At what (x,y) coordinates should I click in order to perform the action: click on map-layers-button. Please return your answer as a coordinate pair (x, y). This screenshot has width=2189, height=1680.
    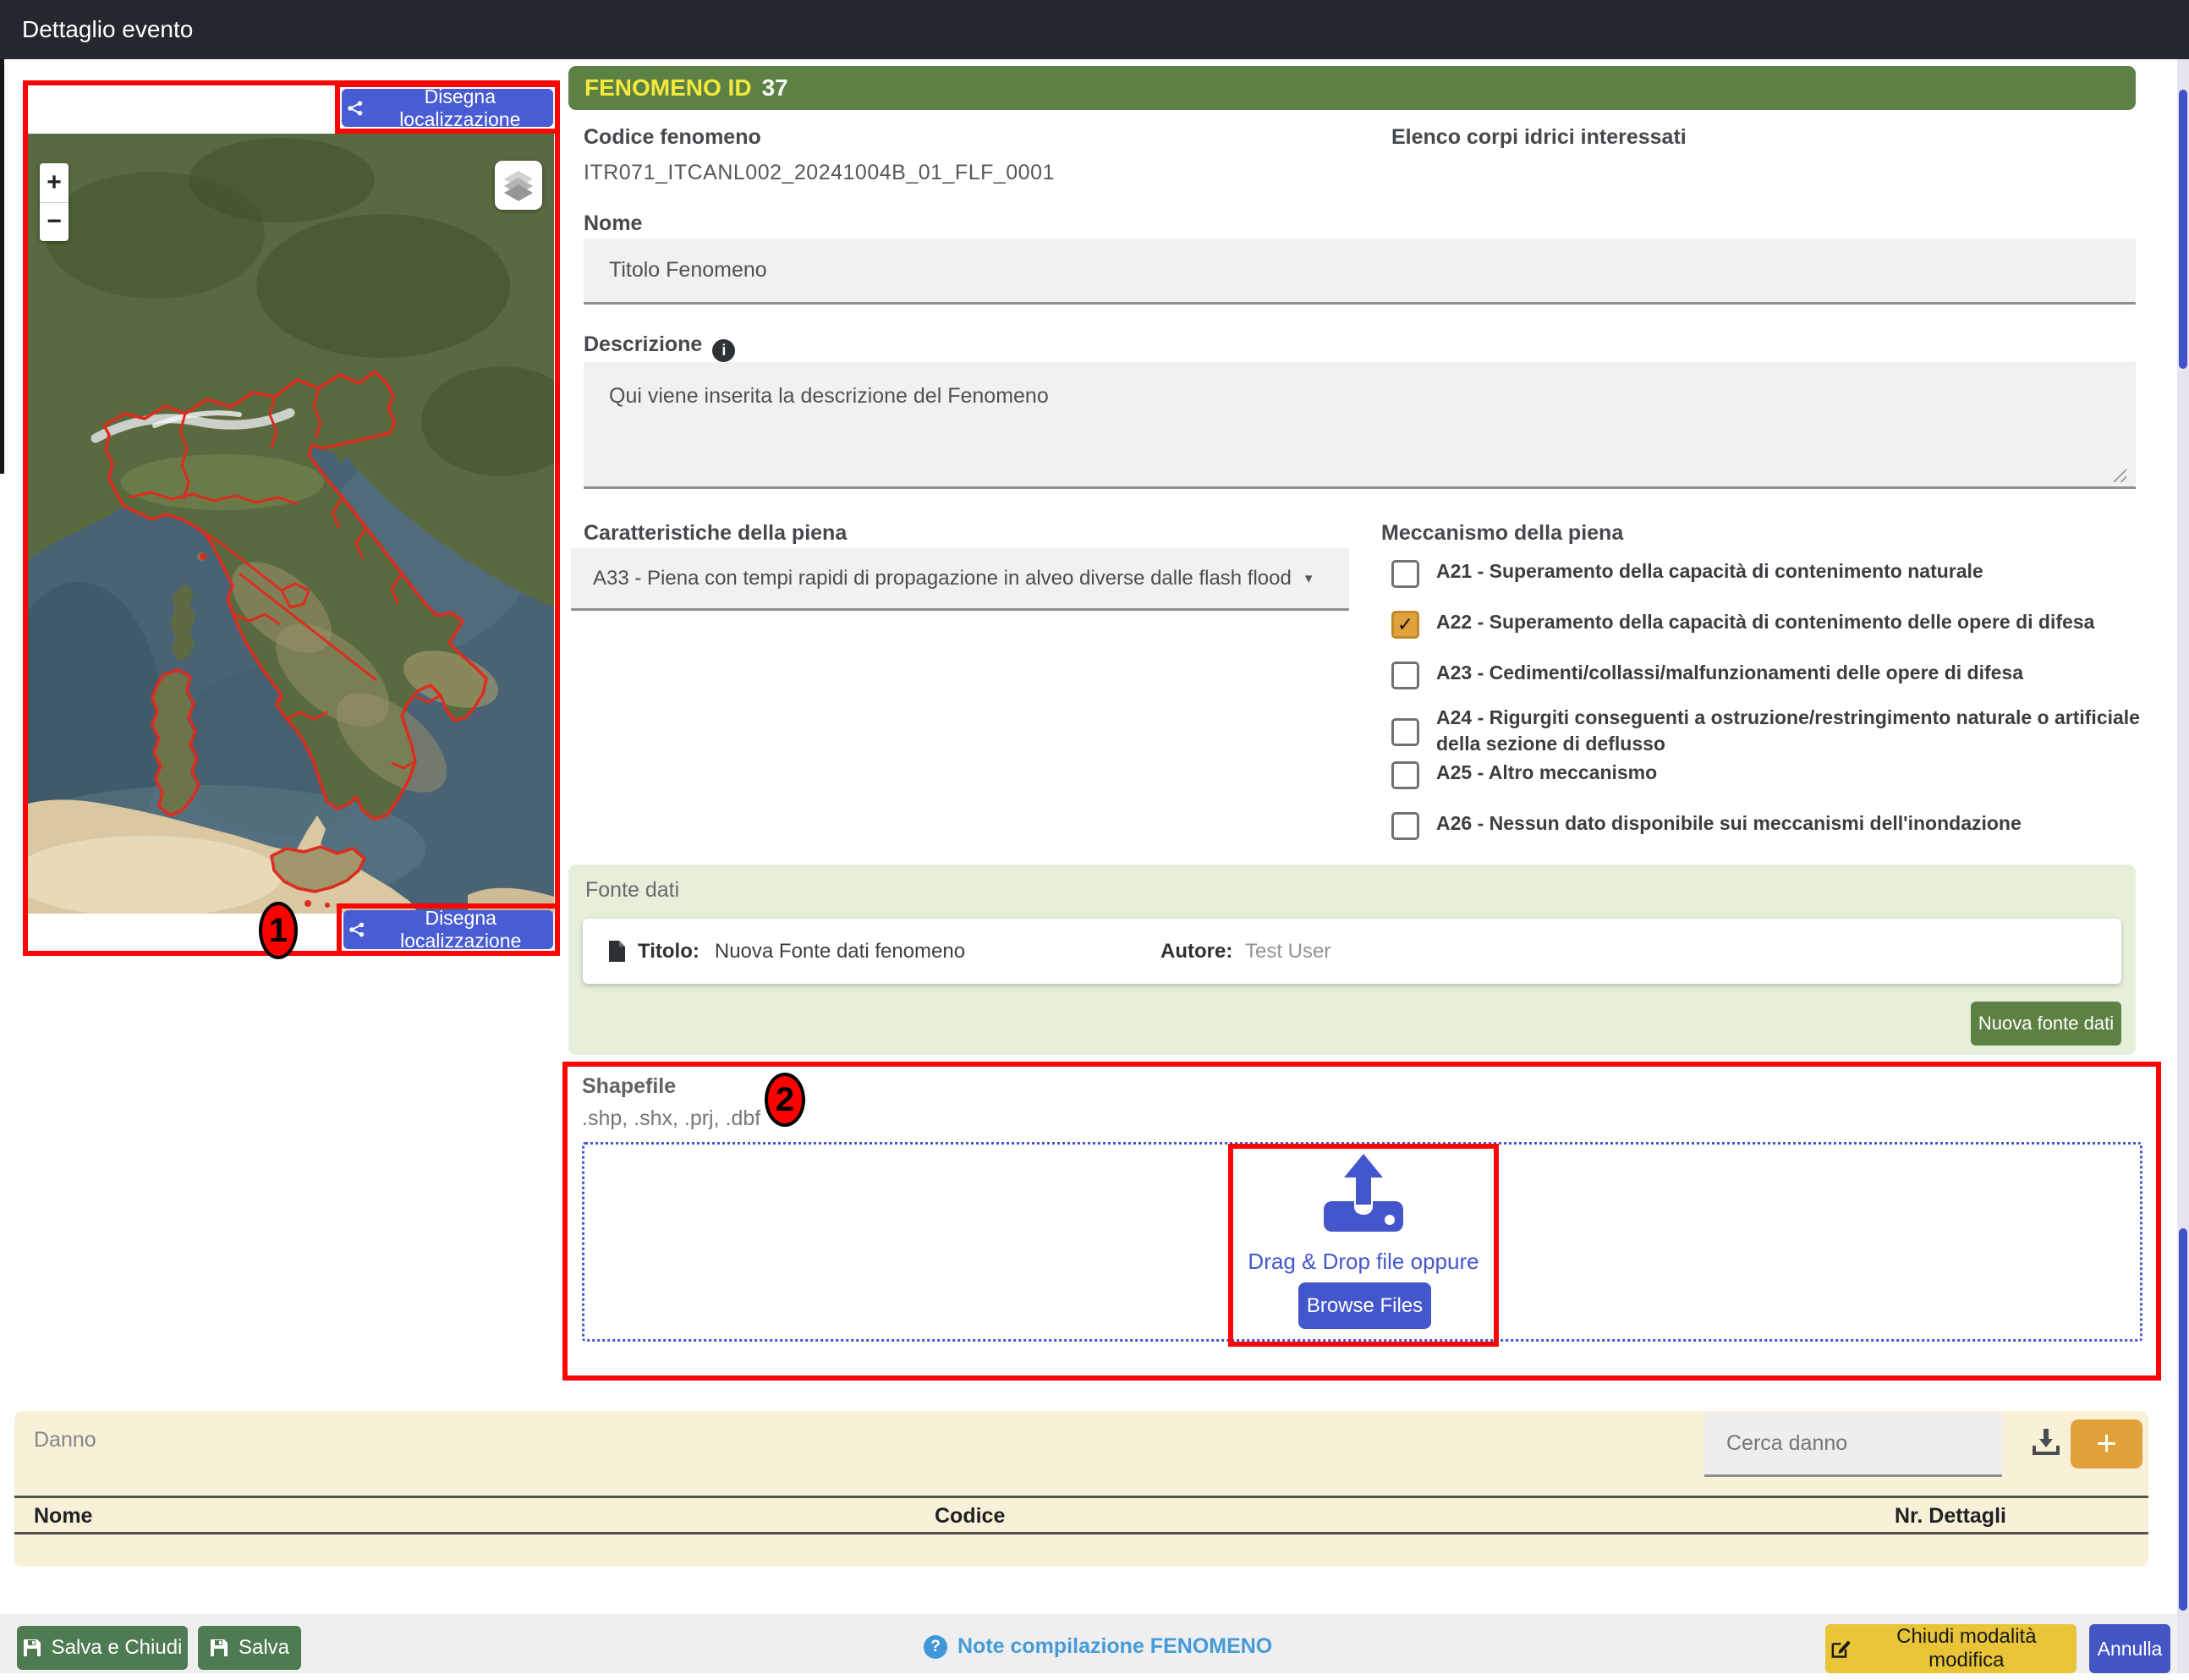
    Looking at the image, I should click on (518, 185).